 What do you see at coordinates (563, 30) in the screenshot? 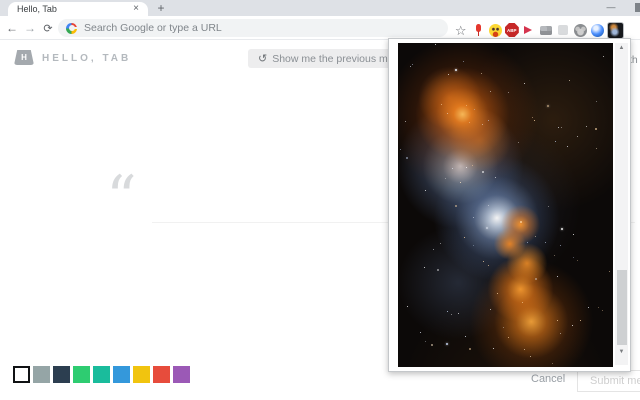
I see `dim-icon` at bounding box center [563, 30].